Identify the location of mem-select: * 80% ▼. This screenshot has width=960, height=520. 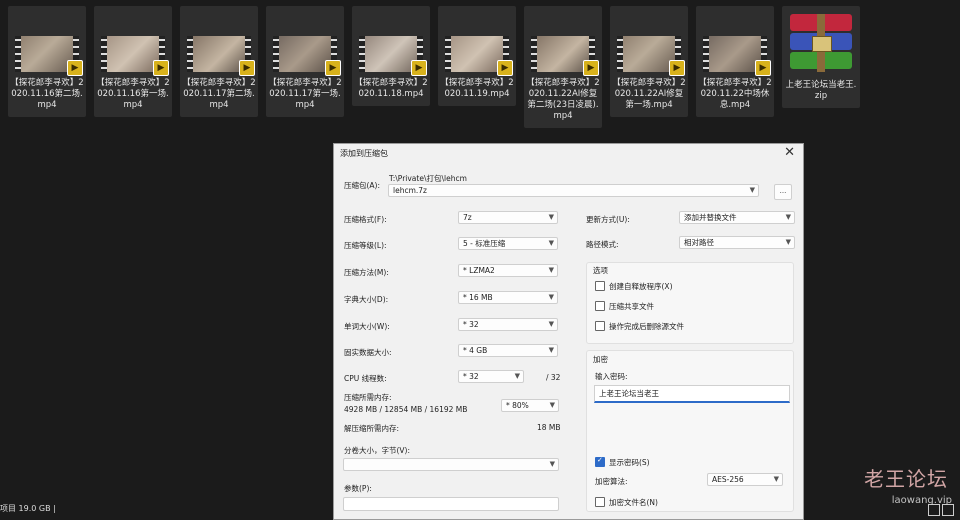
(530, 405).